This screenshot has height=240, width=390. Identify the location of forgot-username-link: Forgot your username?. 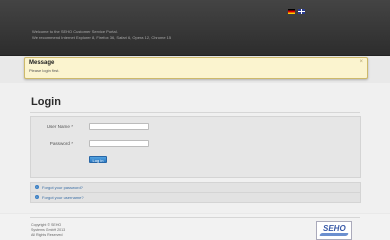
(63, 197).